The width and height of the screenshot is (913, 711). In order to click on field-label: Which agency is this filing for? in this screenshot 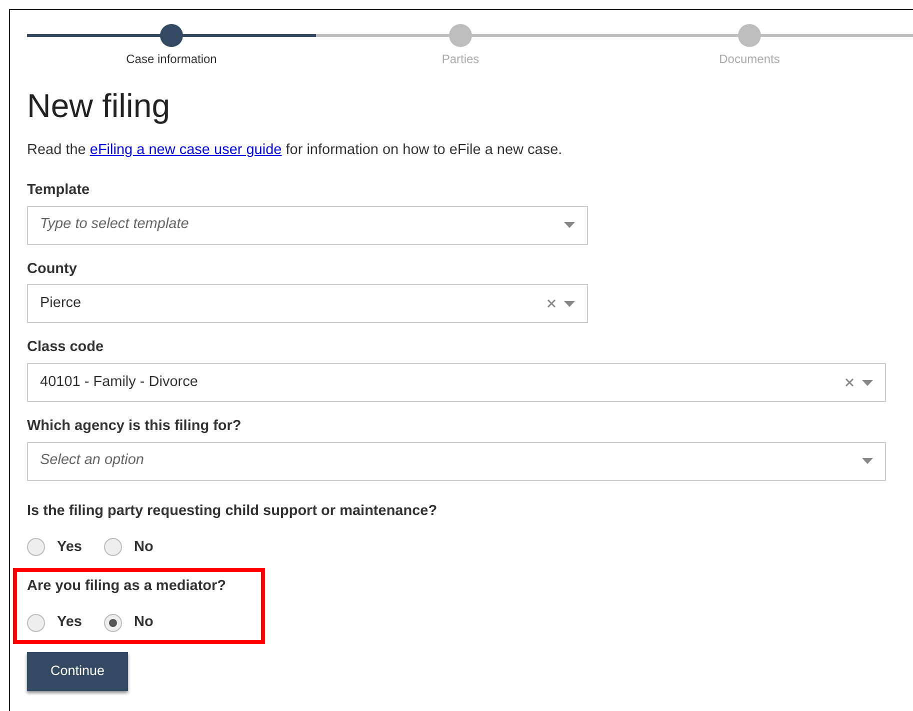, I will do `click(134, 426)`.